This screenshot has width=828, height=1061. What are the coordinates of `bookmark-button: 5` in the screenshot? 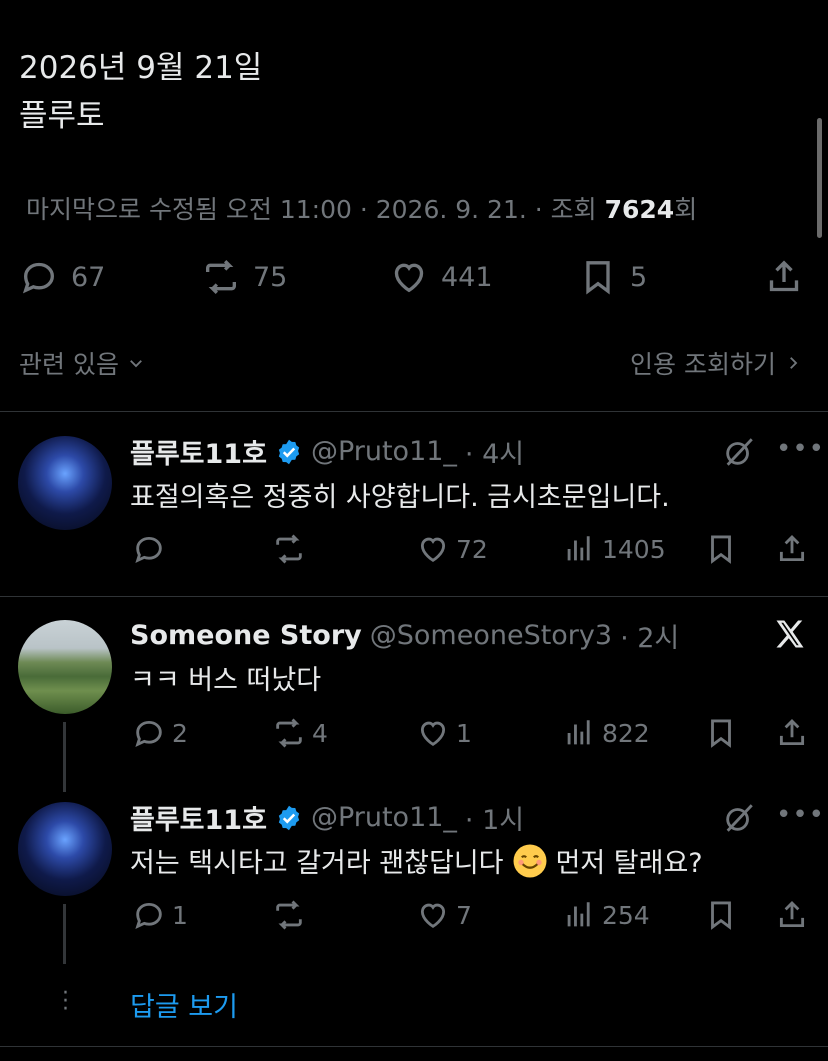 It's located at (612, 277).